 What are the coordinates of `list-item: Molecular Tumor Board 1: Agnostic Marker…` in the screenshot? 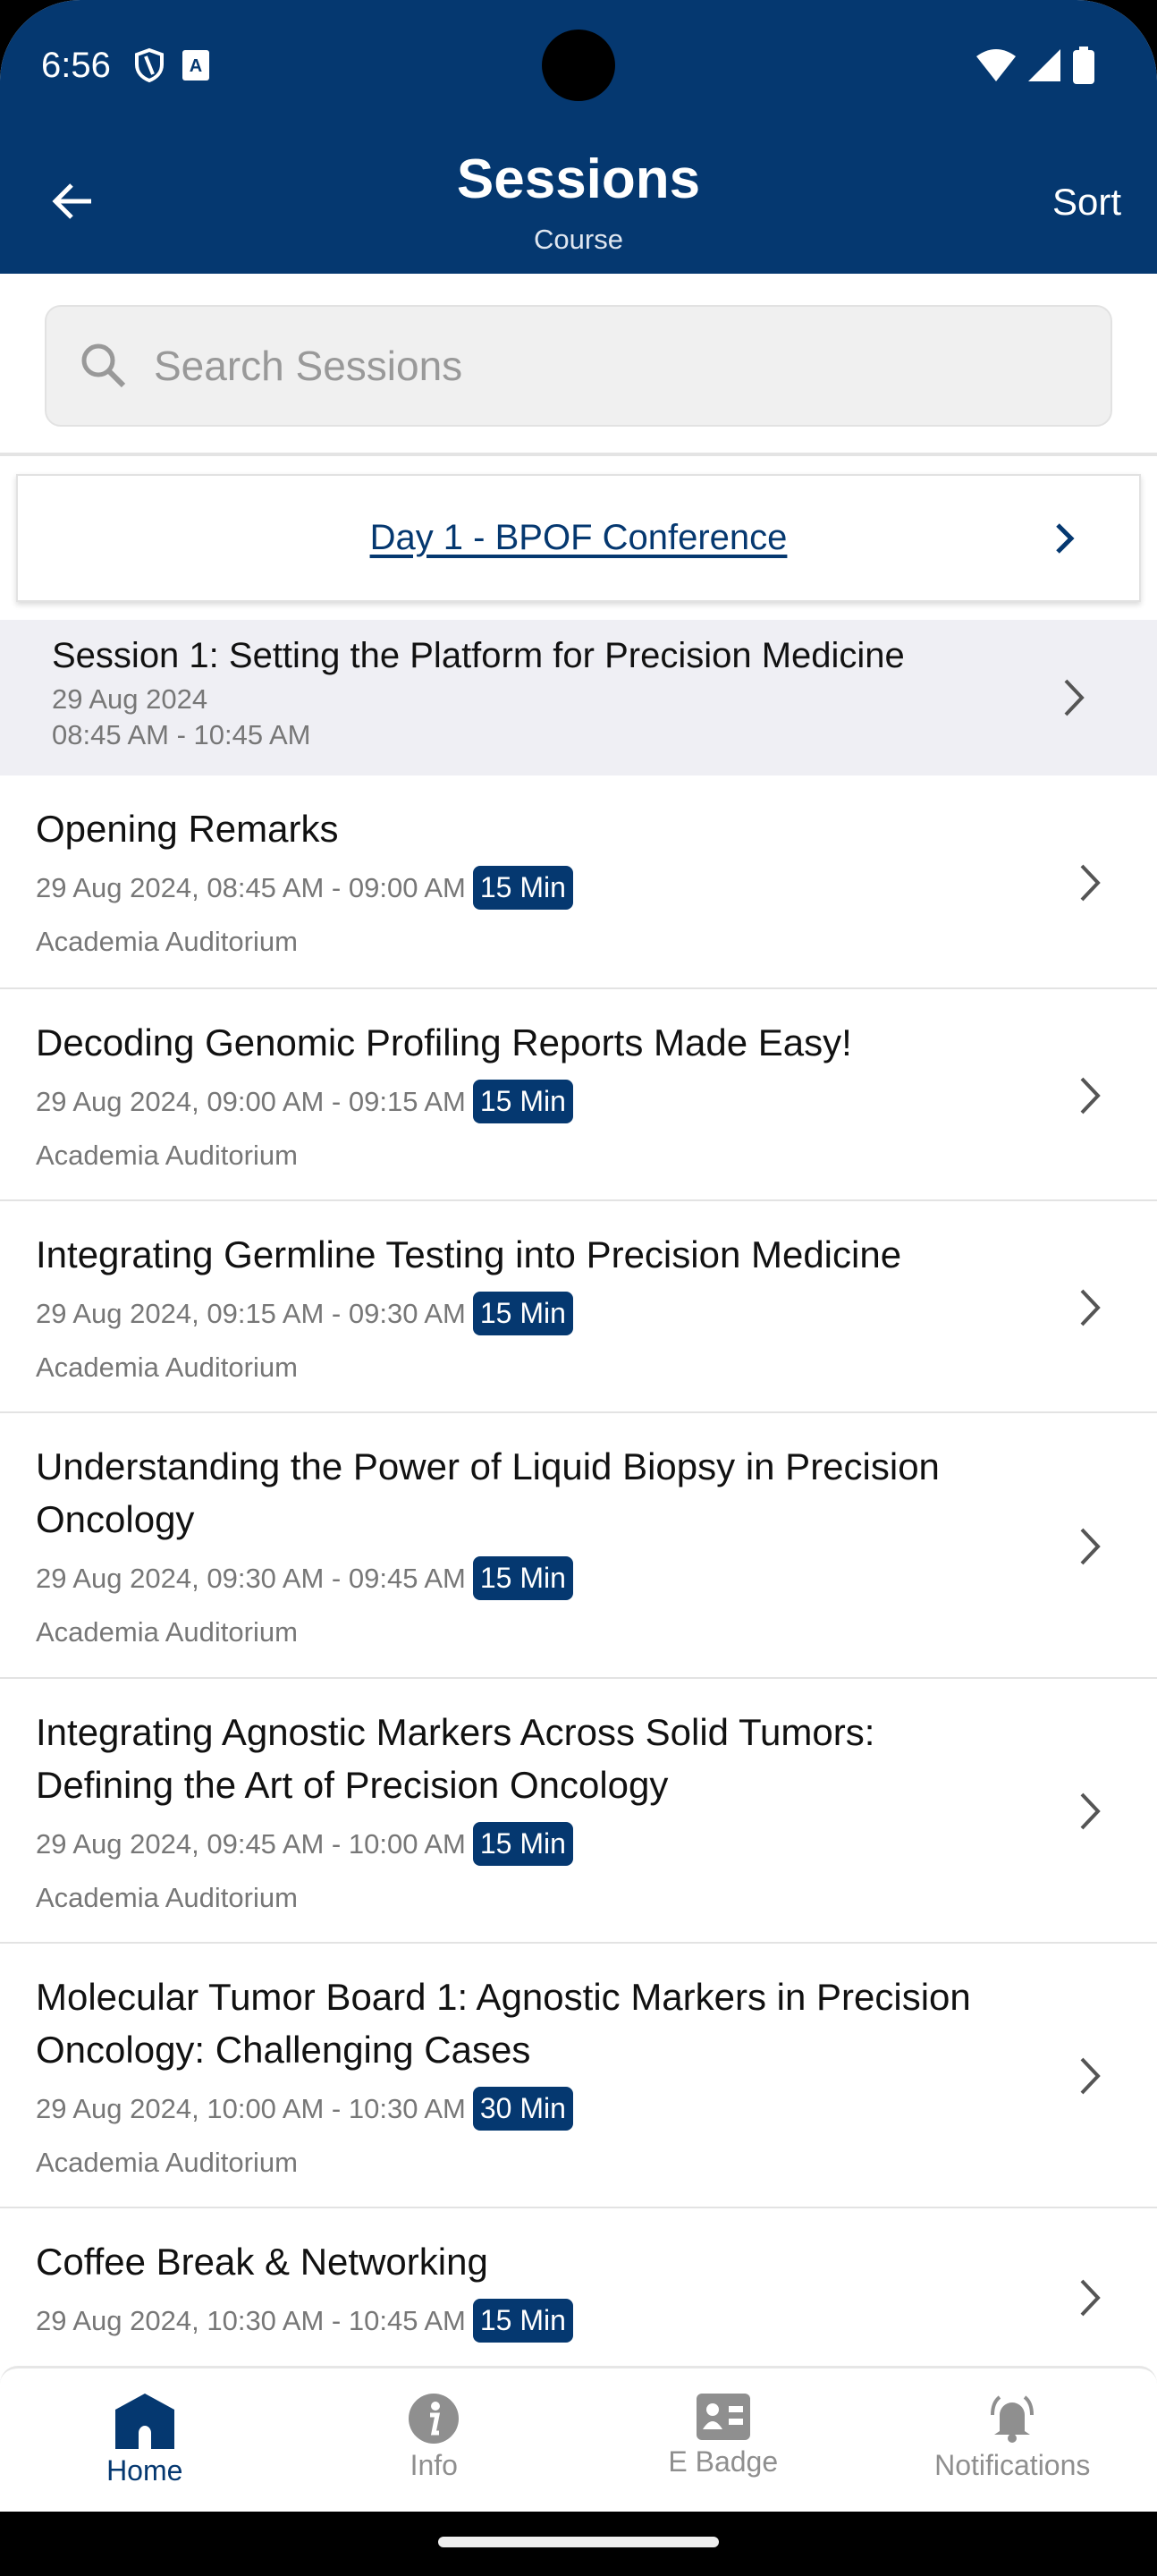 It's located at (578, 2076).